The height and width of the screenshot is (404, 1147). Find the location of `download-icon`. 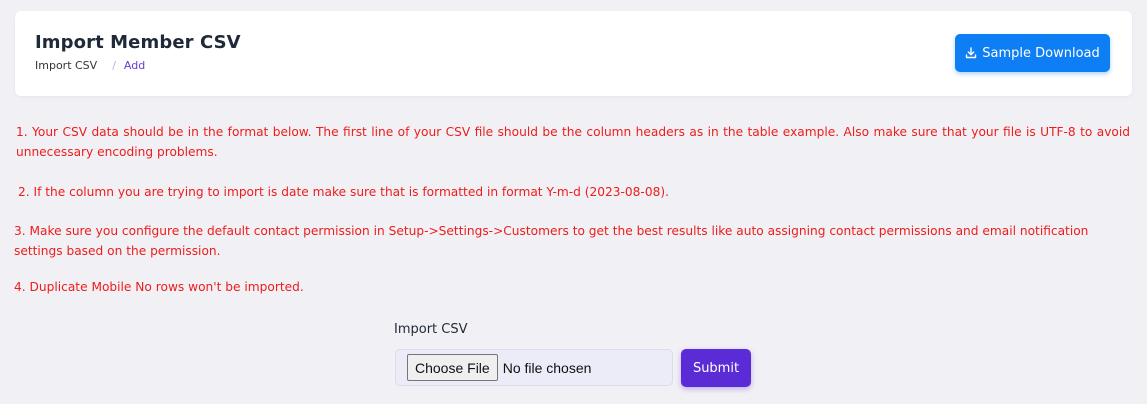

download-icon is located at coordinates (971, 53).